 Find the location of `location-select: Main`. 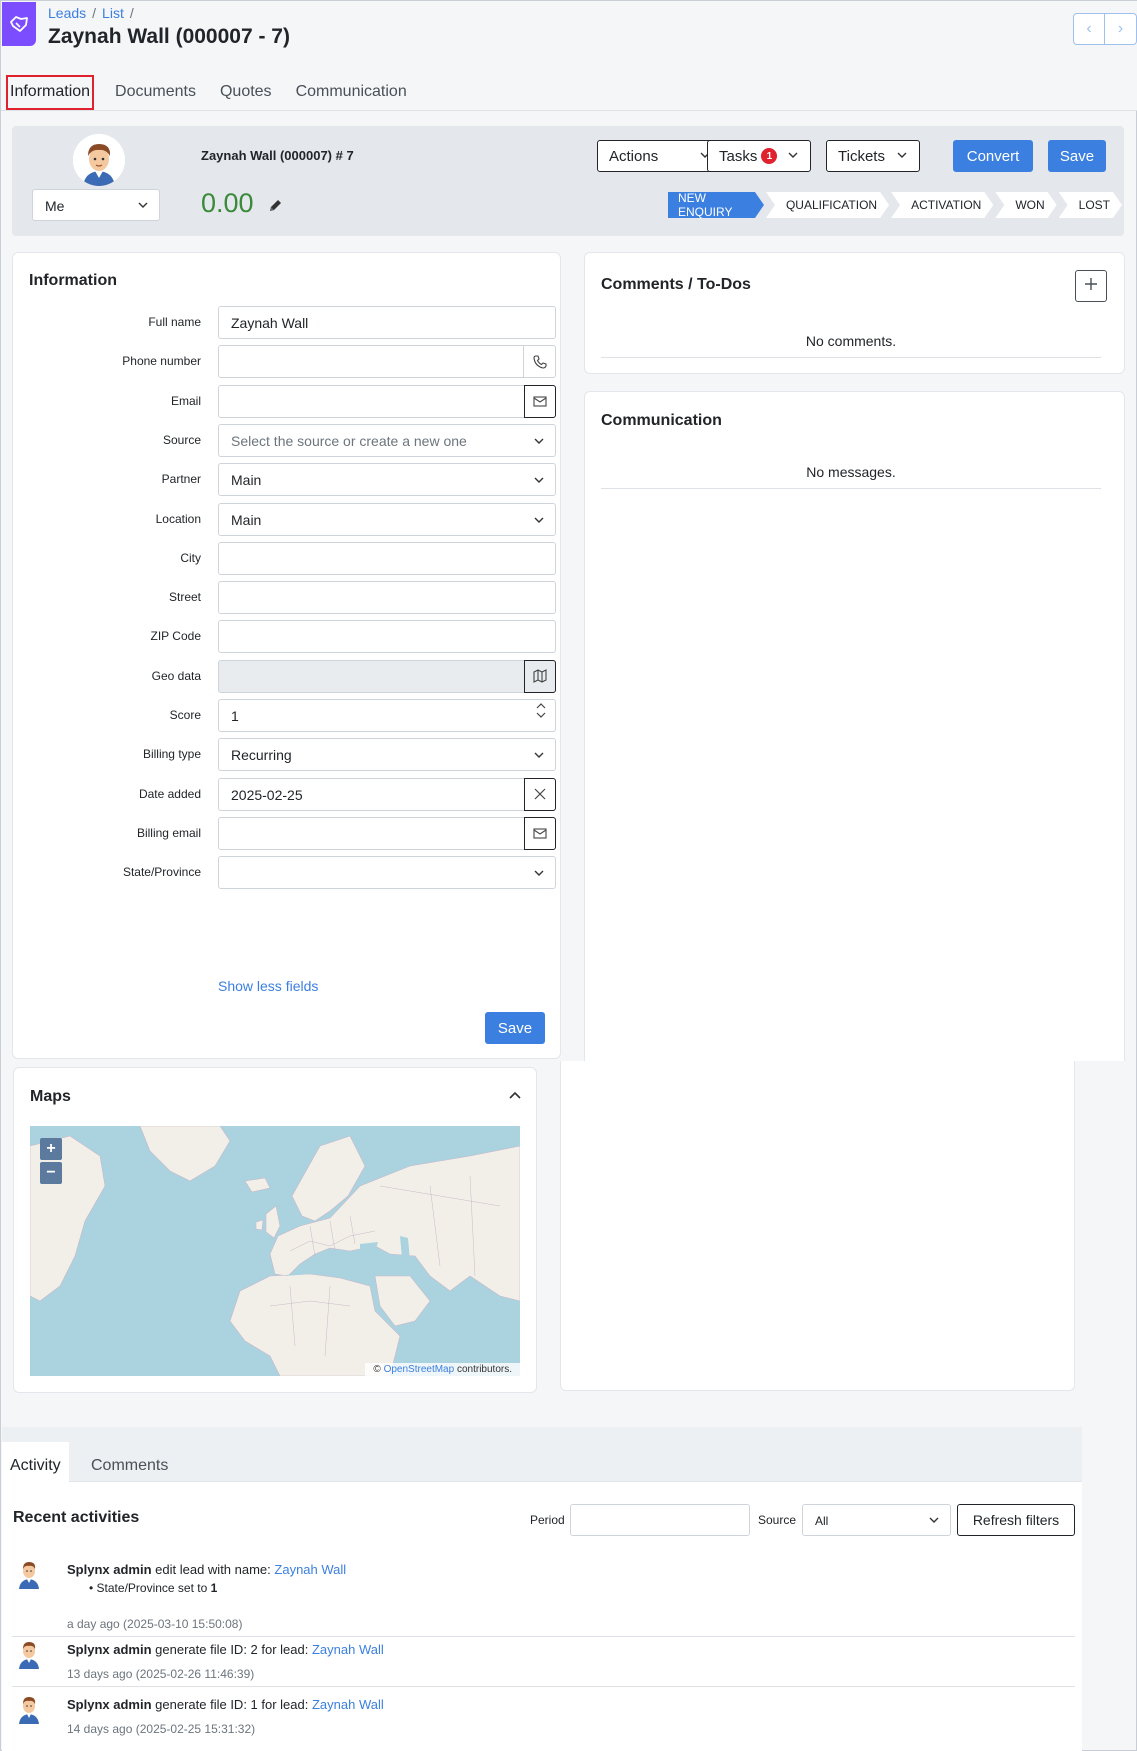

location-select: Main is located at coordinates (387, 519).